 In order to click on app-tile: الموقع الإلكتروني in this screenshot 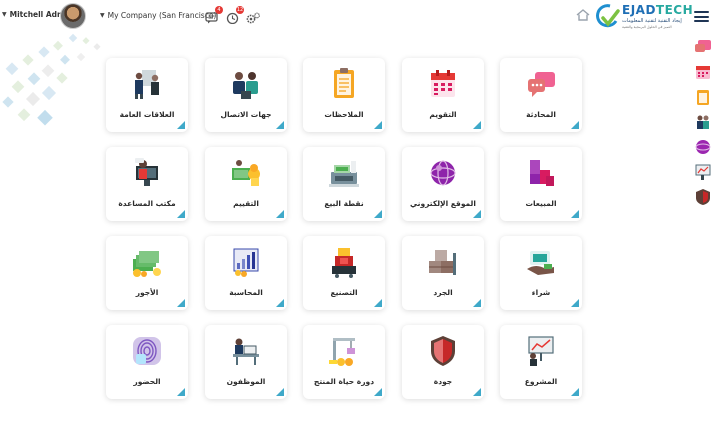, I will do `click(443, 184)`.